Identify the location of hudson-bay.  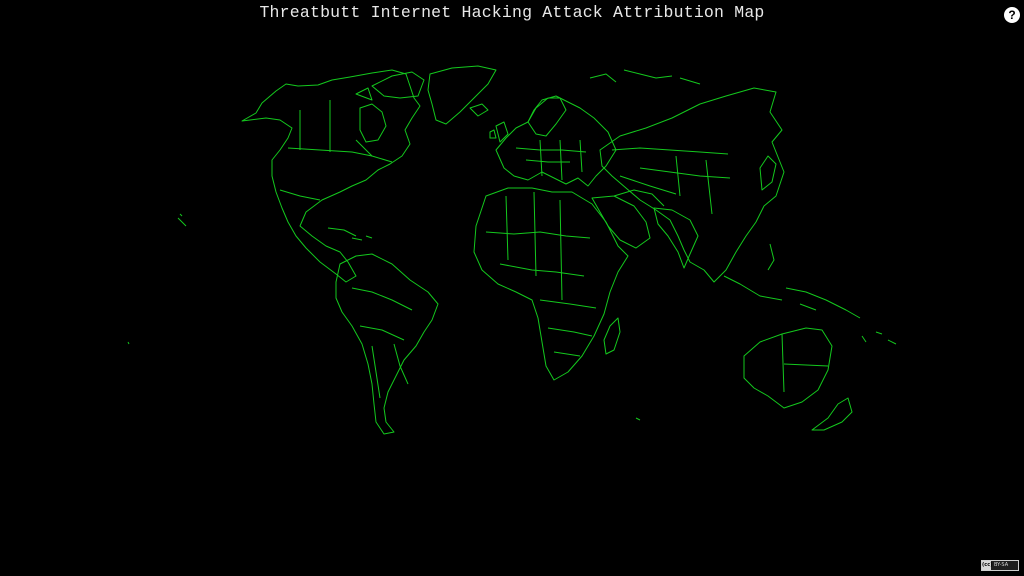
(373, 123).